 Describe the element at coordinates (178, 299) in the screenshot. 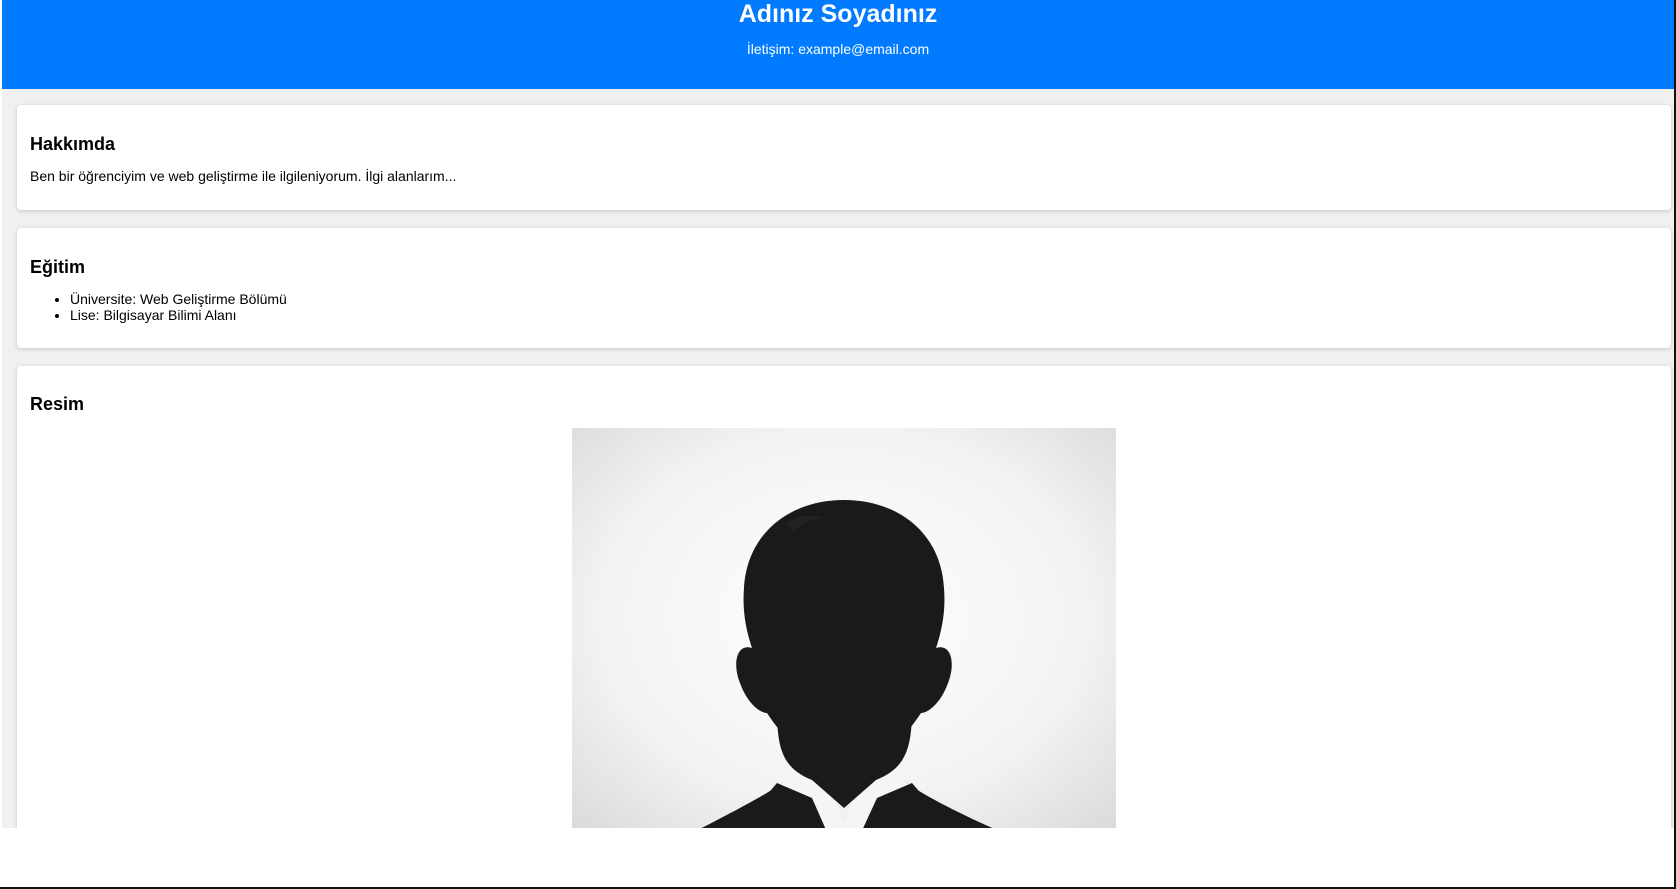

I see `education-item-university: Üniversite: Web Geliştirme Bölümü` at that location.